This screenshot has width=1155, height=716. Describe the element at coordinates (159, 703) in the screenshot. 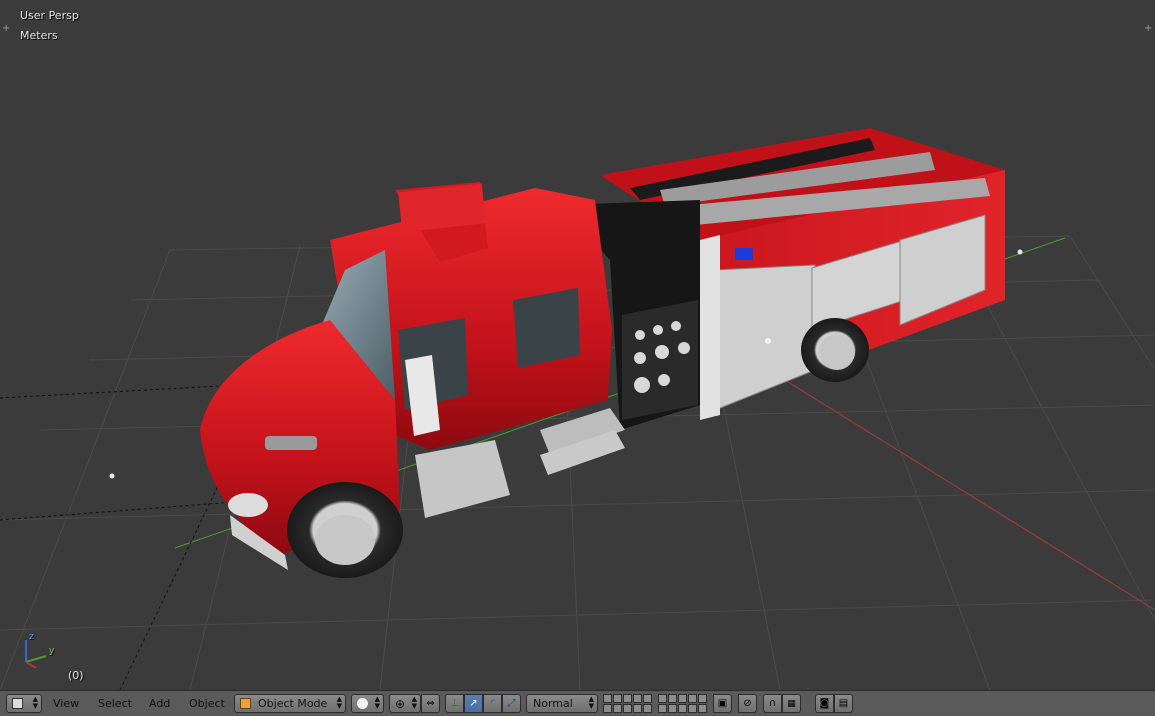

I see `menu-add: Add` at that location.